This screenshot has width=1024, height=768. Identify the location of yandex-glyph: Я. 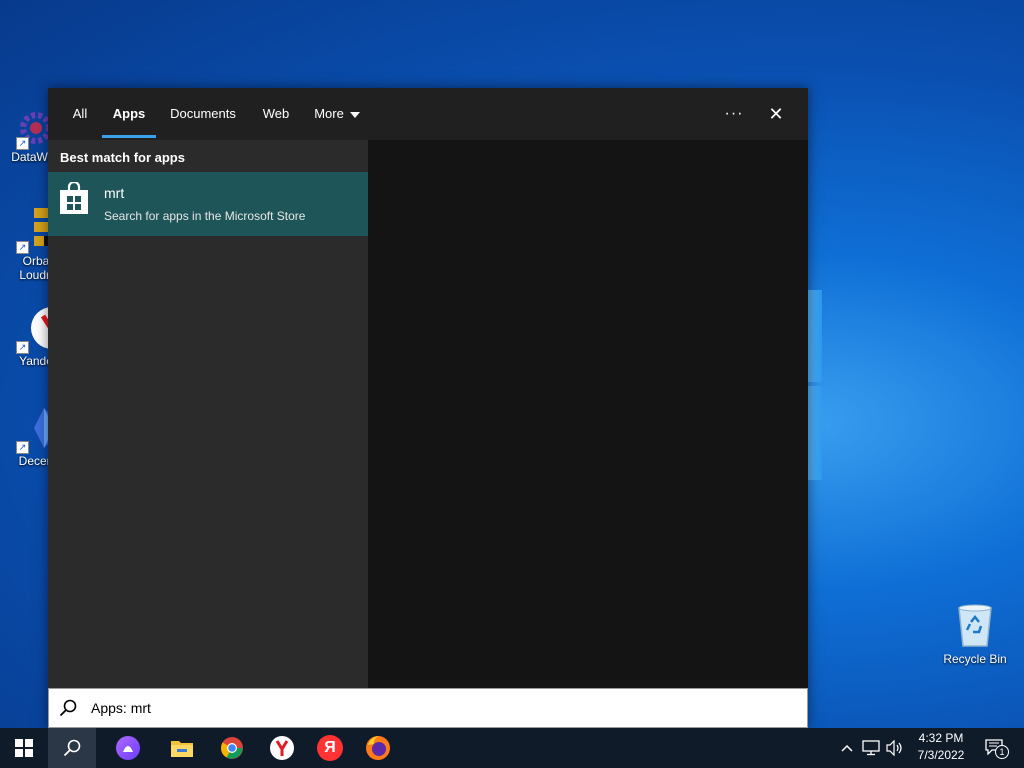
(330, 747).